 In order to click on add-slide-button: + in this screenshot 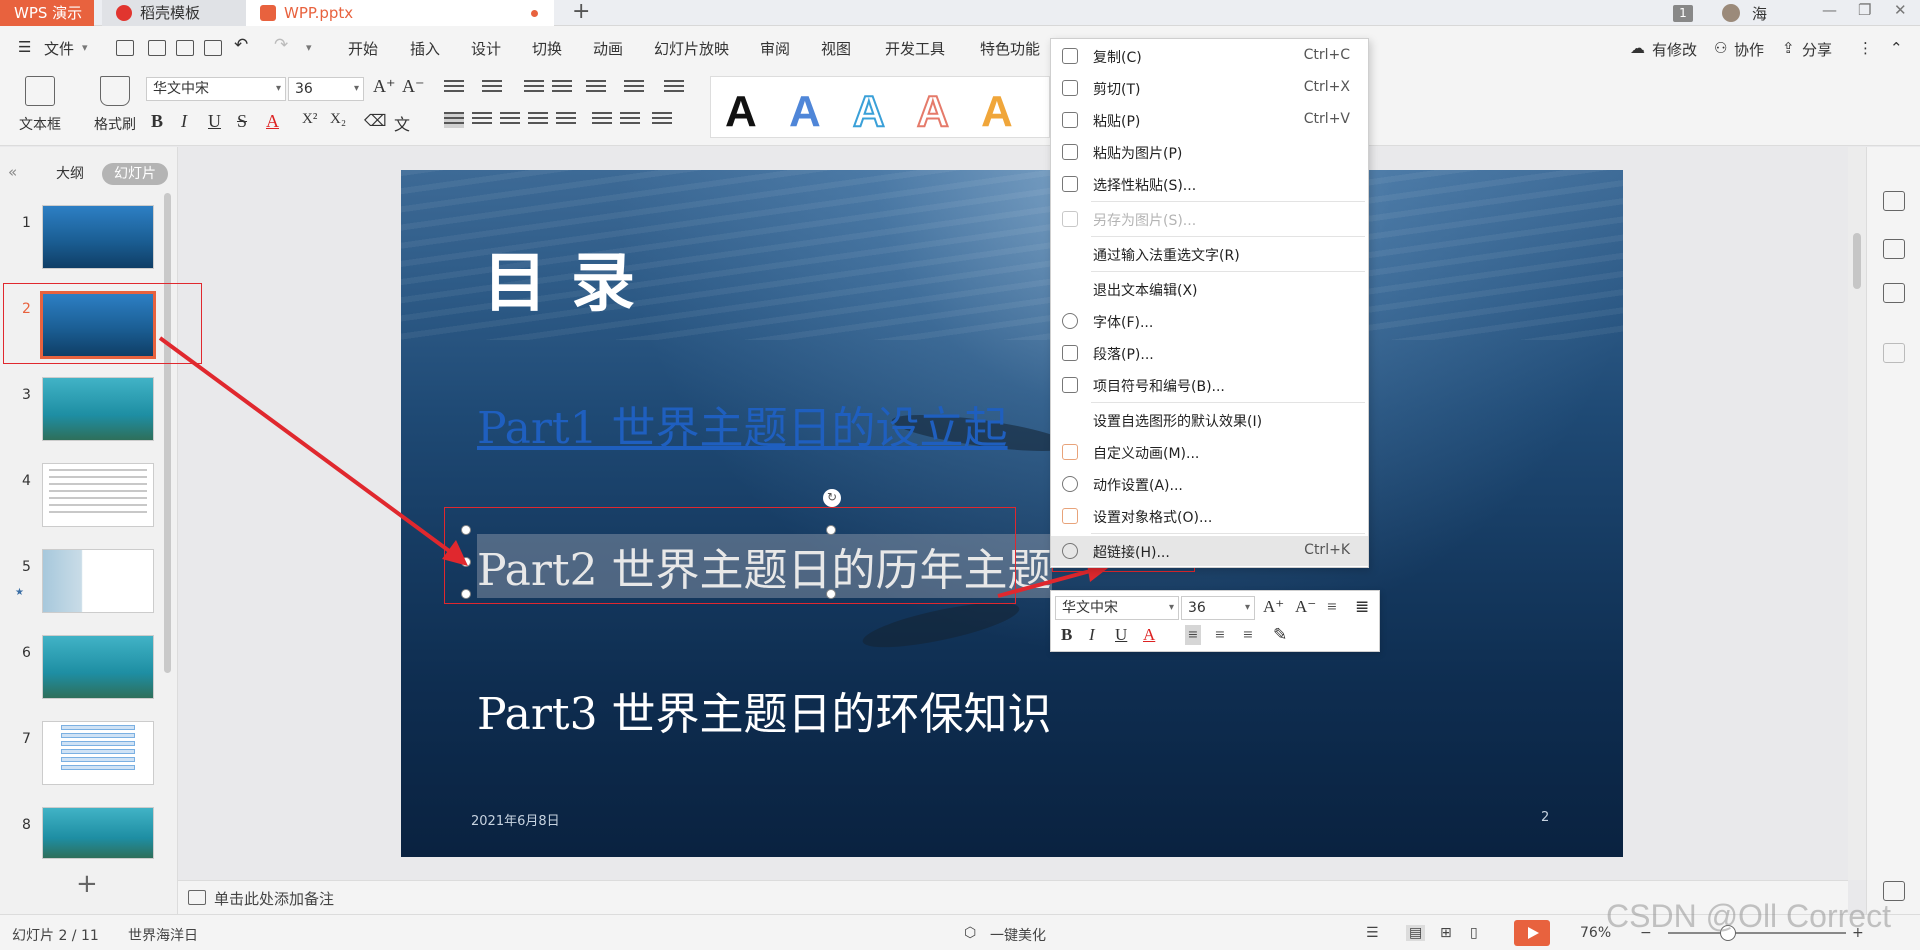, I will do `click(87, 884)`.